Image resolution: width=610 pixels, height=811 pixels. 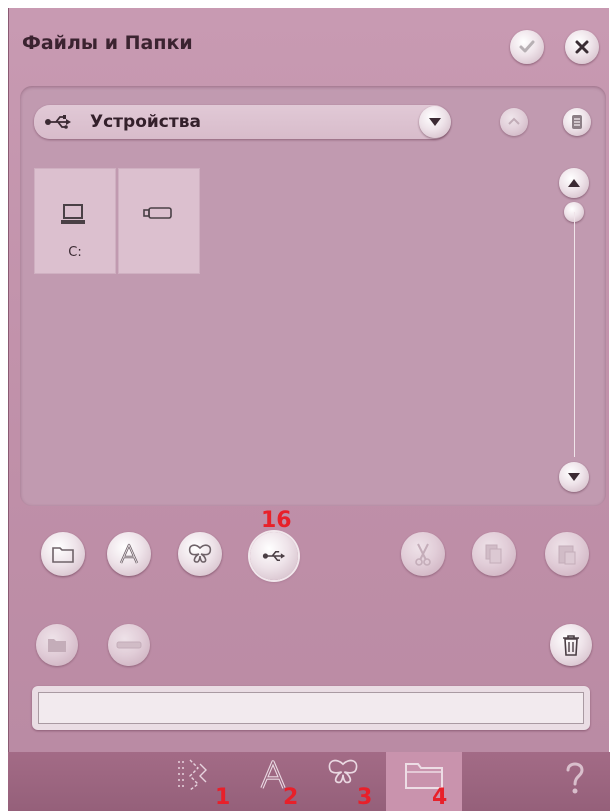 What do you see at coordinates (159, 221) in the screenshot?
I see `file-item-usb-drive` at bounding box center [159, 221].